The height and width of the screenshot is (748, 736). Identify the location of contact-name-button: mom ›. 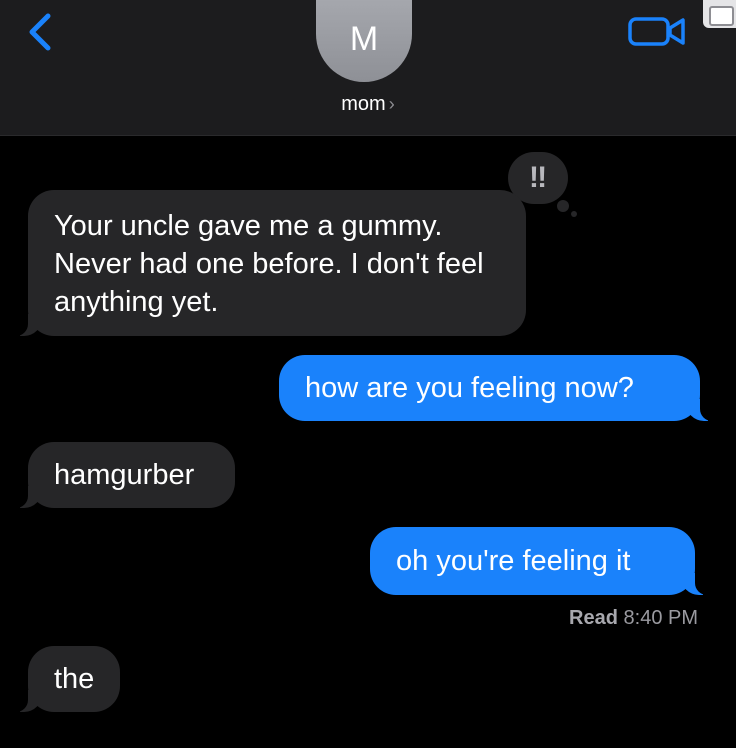
(368, 104).